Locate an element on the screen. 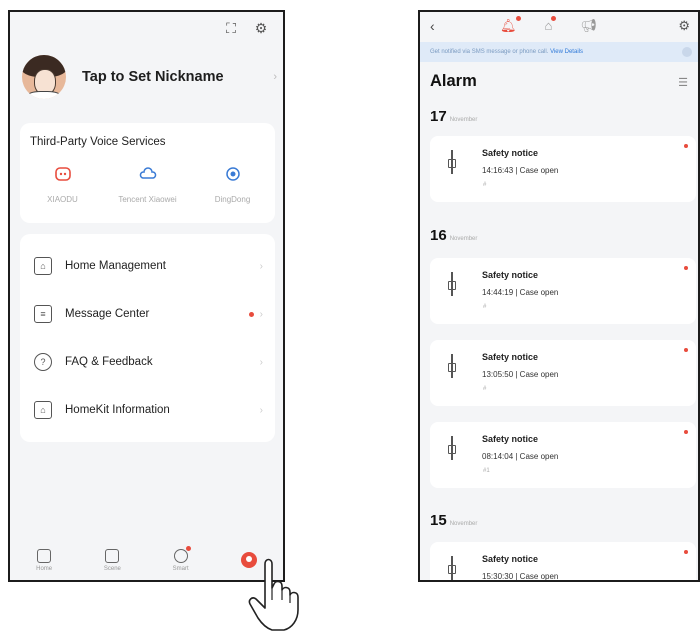  back-icon: ‹ is located at coordinates (432, 26).